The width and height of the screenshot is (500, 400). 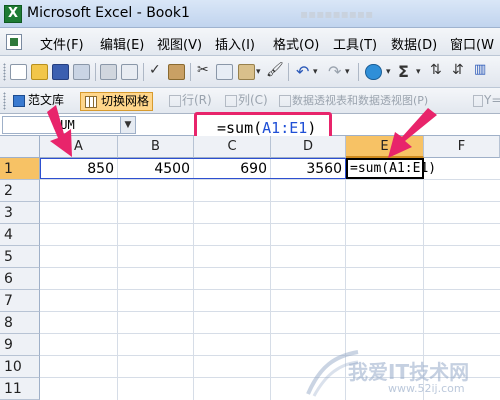 I want to click on watermark-url: www.52ij.com, so click(x=426, y=388).